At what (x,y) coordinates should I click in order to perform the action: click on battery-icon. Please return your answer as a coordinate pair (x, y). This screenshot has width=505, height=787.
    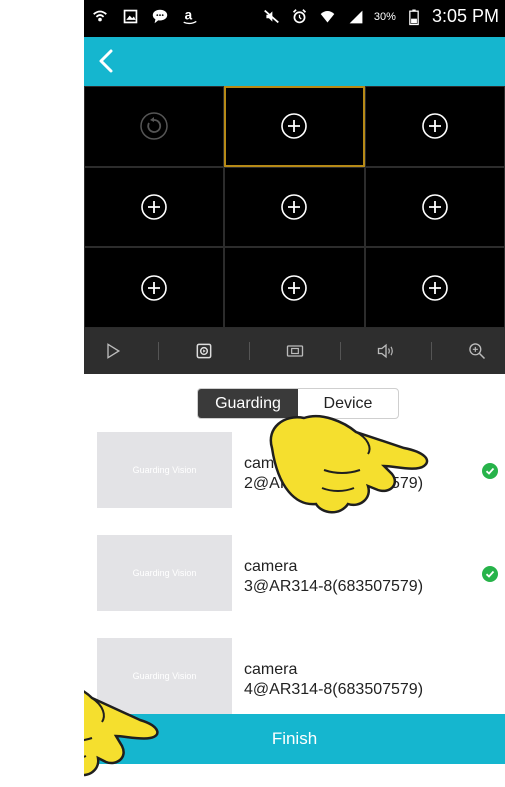
    Looking at the image, I should click on (414, 17).